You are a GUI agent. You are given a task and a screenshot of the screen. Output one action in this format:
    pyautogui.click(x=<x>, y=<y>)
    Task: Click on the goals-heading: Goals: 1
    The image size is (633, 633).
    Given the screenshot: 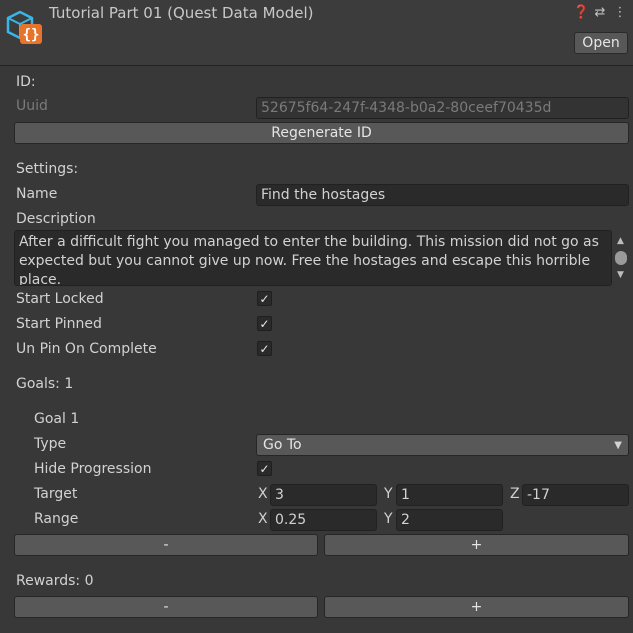 What is the action you would take?
    pyautogui.click(x=45, y=384)
    